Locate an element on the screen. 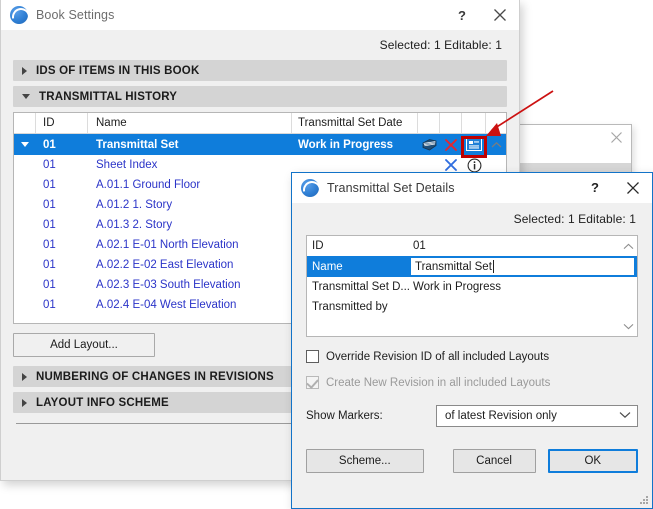  info-circle-icon is located at coordinates (474, 165).